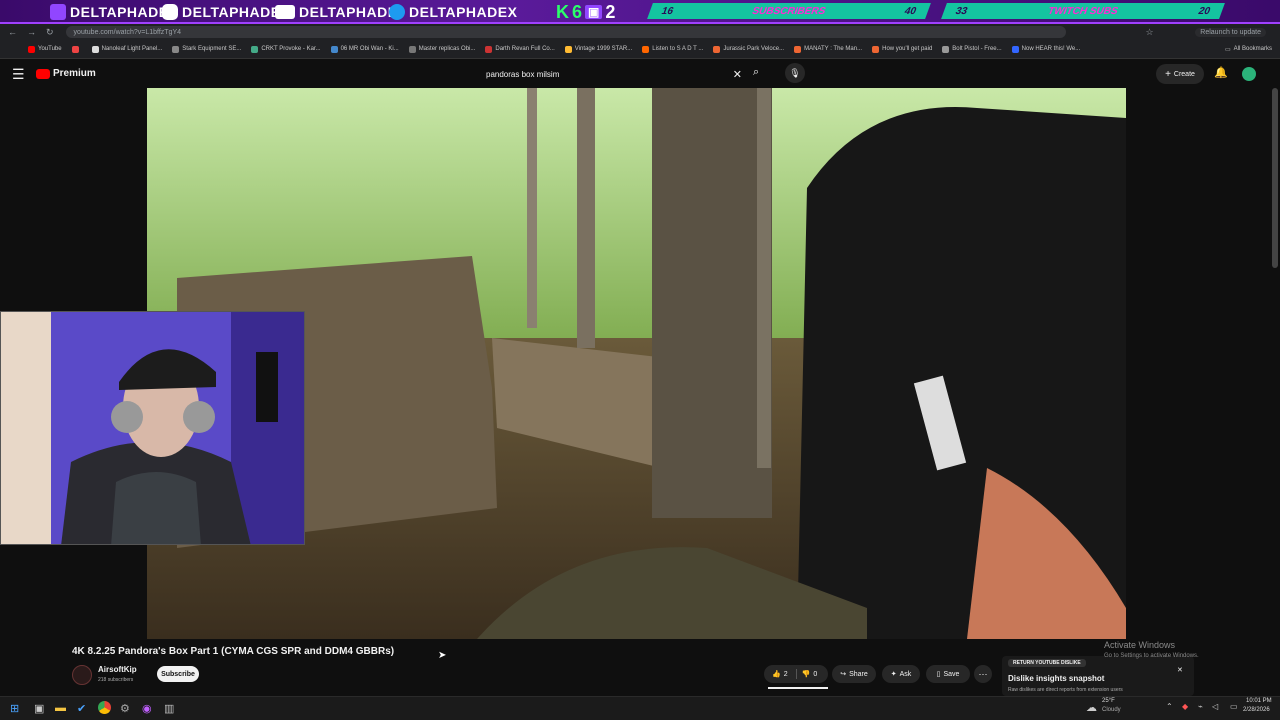  I want to click on search-box: pandoras box milsim ✕, so click(612, 74).